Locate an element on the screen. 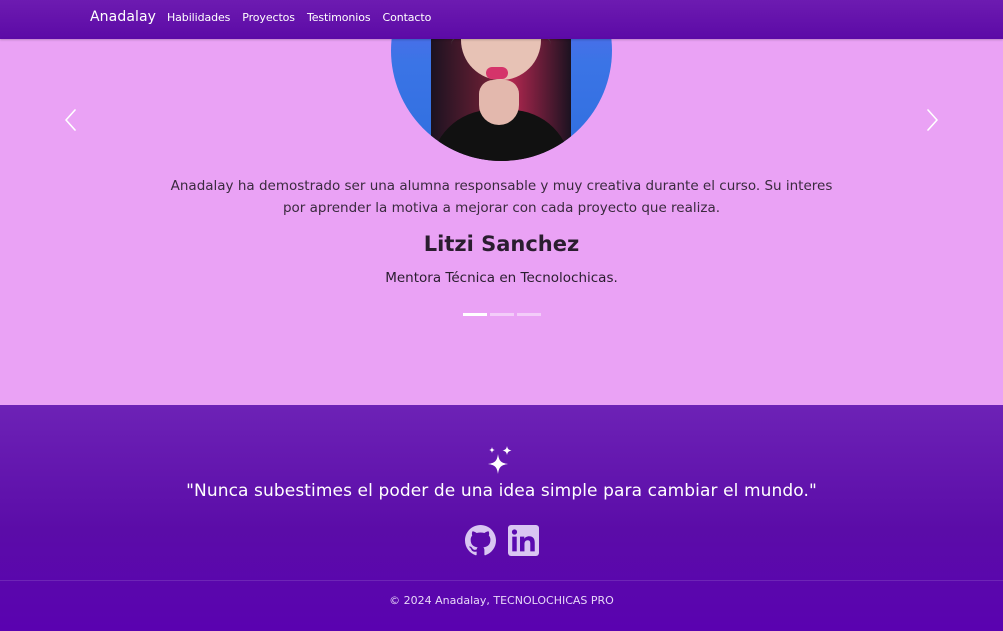 The width and height of the screenshot is (1003, 631). carousel-indicators is located at coordinates (502, 314).